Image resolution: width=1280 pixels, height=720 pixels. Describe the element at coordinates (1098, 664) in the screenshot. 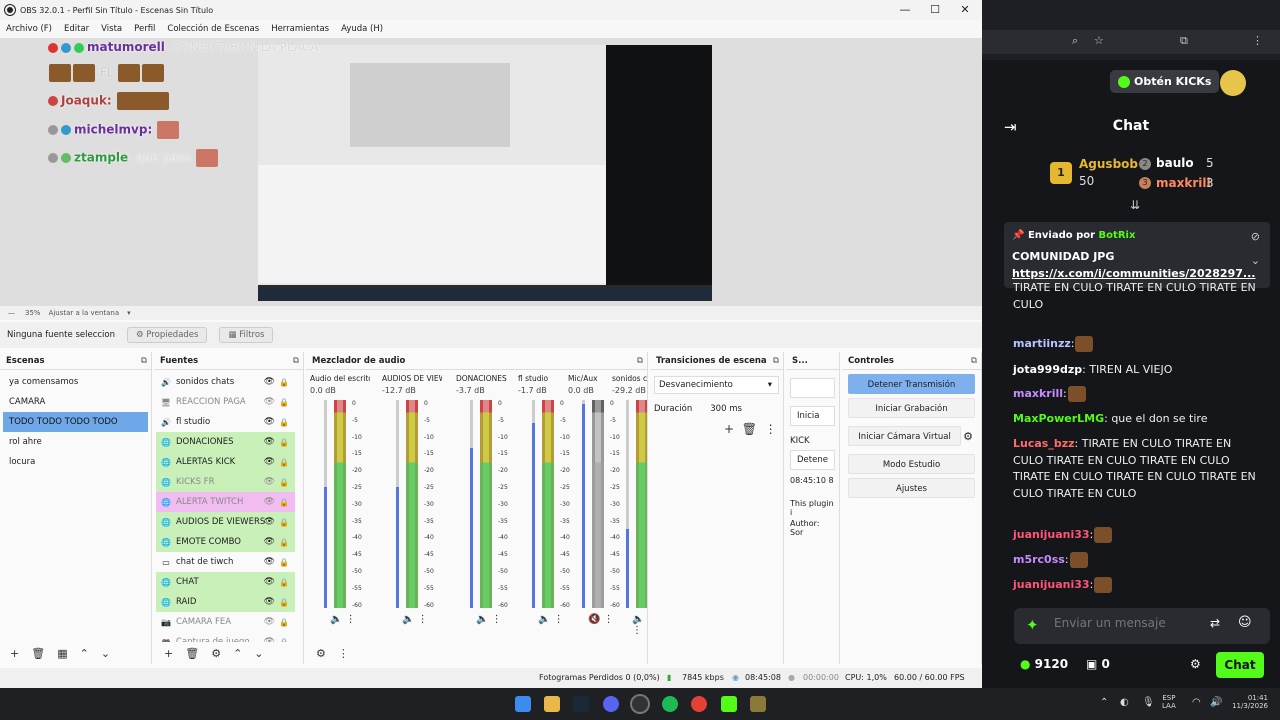

I see `redeem-display: ▣ 0` at that location.